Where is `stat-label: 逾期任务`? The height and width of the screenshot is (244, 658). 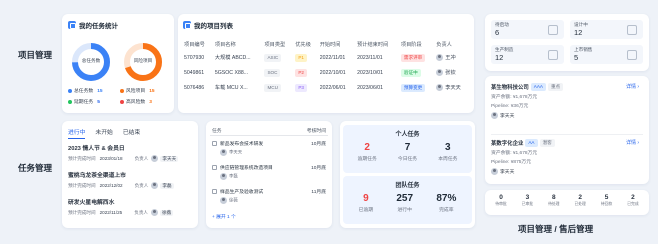
stat-label: 逾期任务 is located at coordinates (367, 159).